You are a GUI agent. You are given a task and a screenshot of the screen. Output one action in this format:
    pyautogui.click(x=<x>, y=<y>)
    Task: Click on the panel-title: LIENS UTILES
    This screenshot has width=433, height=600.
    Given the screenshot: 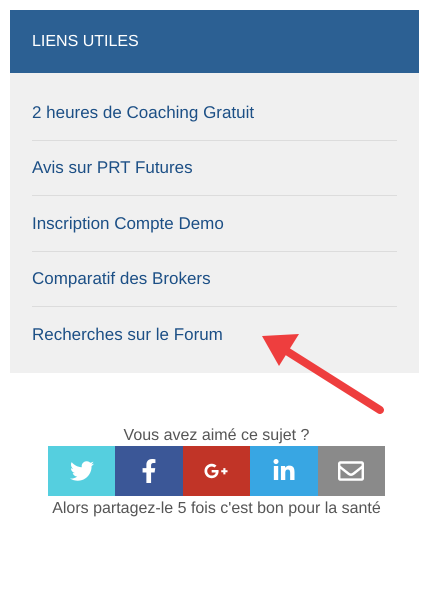 What is the action you would take?
    pyautogui.click(x=85, y=42)
    